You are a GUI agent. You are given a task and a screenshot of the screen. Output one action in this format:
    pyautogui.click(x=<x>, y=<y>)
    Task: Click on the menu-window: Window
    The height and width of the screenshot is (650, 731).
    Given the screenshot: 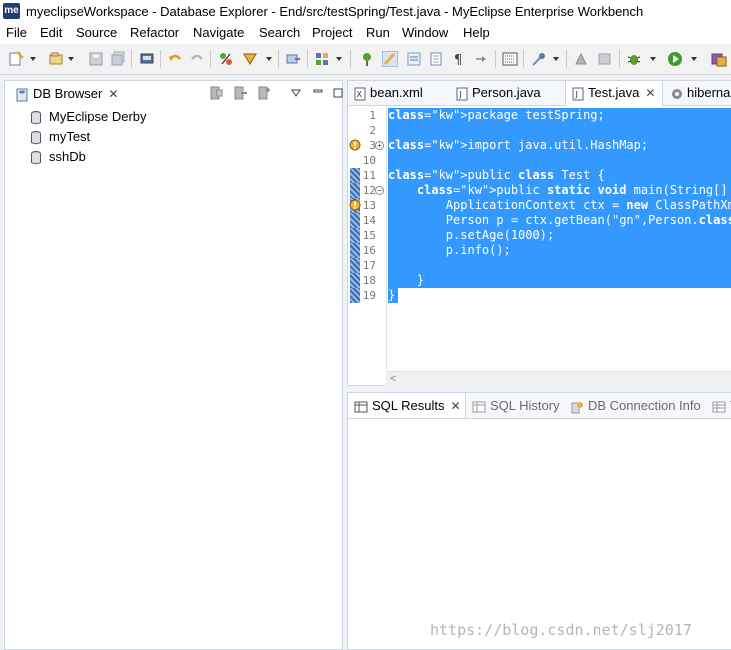 What is the action you would take?
    pyautogui.click(x=425, y=32)
    